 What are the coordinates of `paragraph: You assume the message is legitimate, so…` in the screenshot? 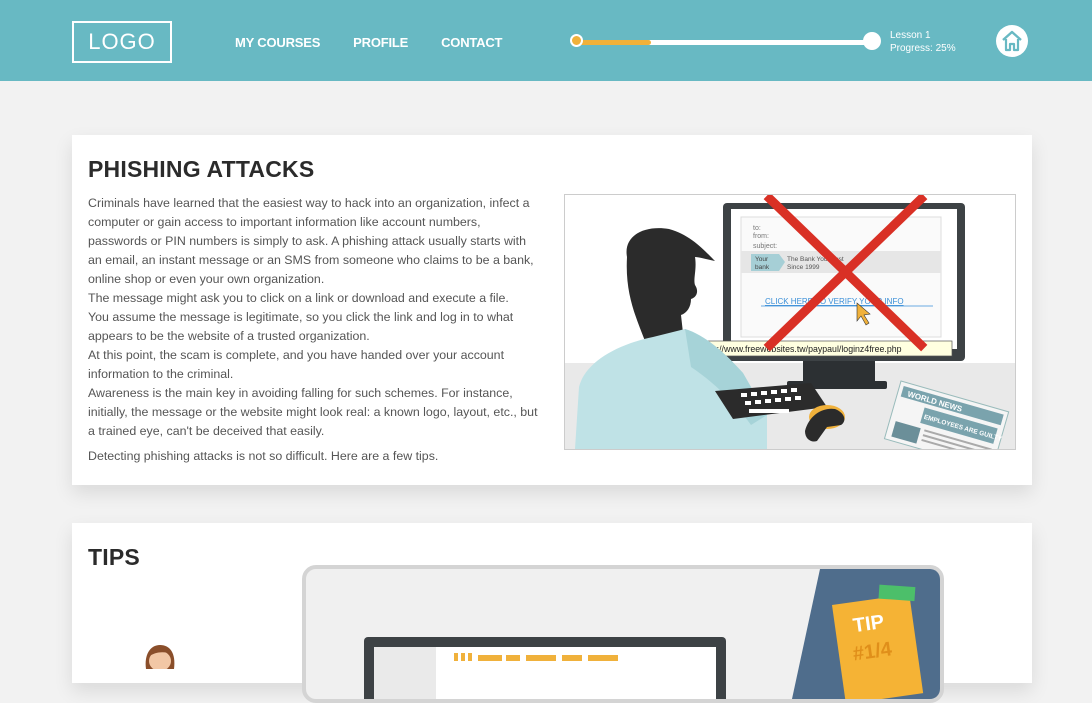 It's located at (301, 326).